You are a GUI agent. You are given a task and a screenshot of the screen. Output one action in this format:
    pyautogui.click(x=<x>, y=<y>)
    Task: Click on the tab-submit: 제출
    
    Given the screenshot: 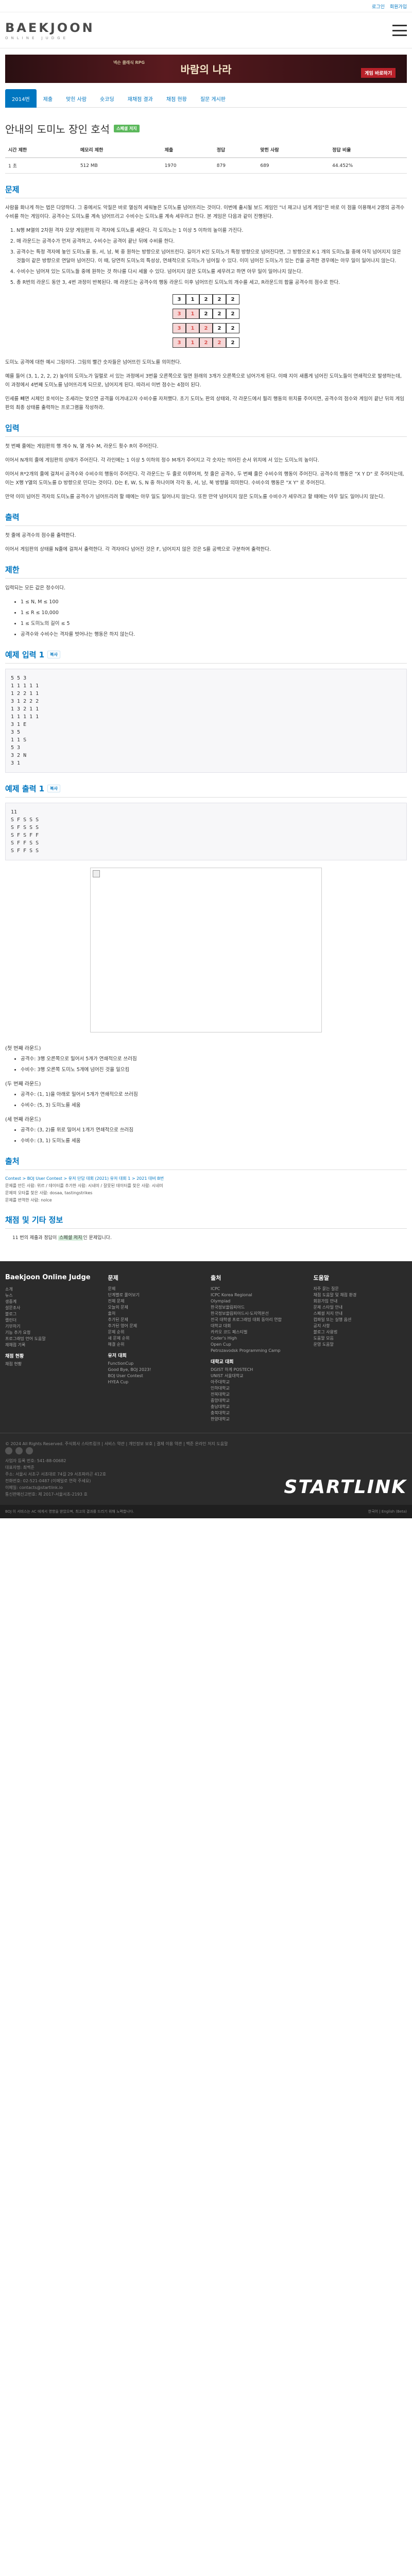 What is the action you would take?
    pyautogui.click(x=48, y=98)
    